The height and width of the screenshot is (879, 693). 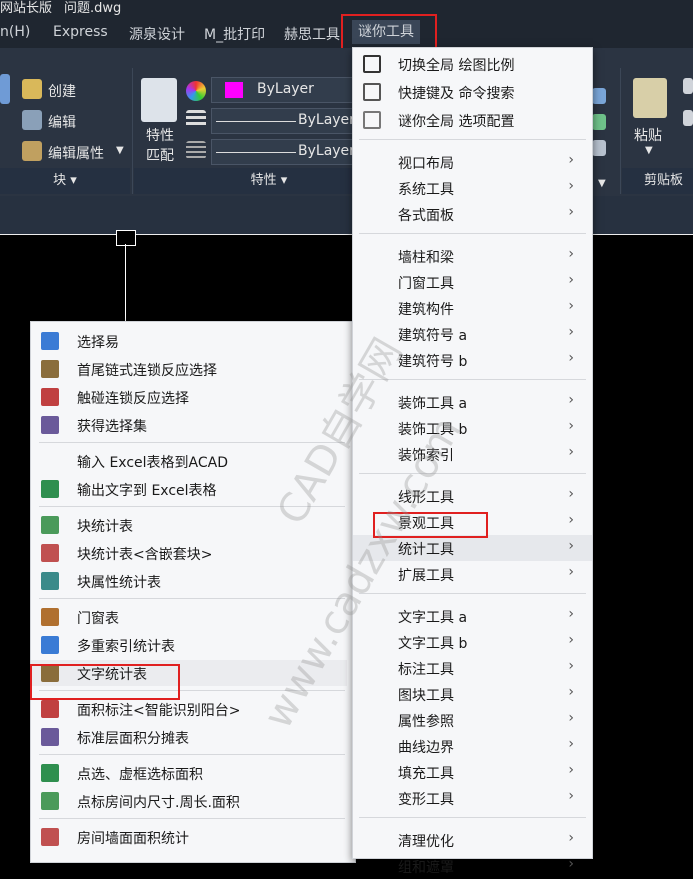 What do you see at coordinates (599, 96) in the screenshot?
I see `layer-icon` at bounding box center [599, 96].